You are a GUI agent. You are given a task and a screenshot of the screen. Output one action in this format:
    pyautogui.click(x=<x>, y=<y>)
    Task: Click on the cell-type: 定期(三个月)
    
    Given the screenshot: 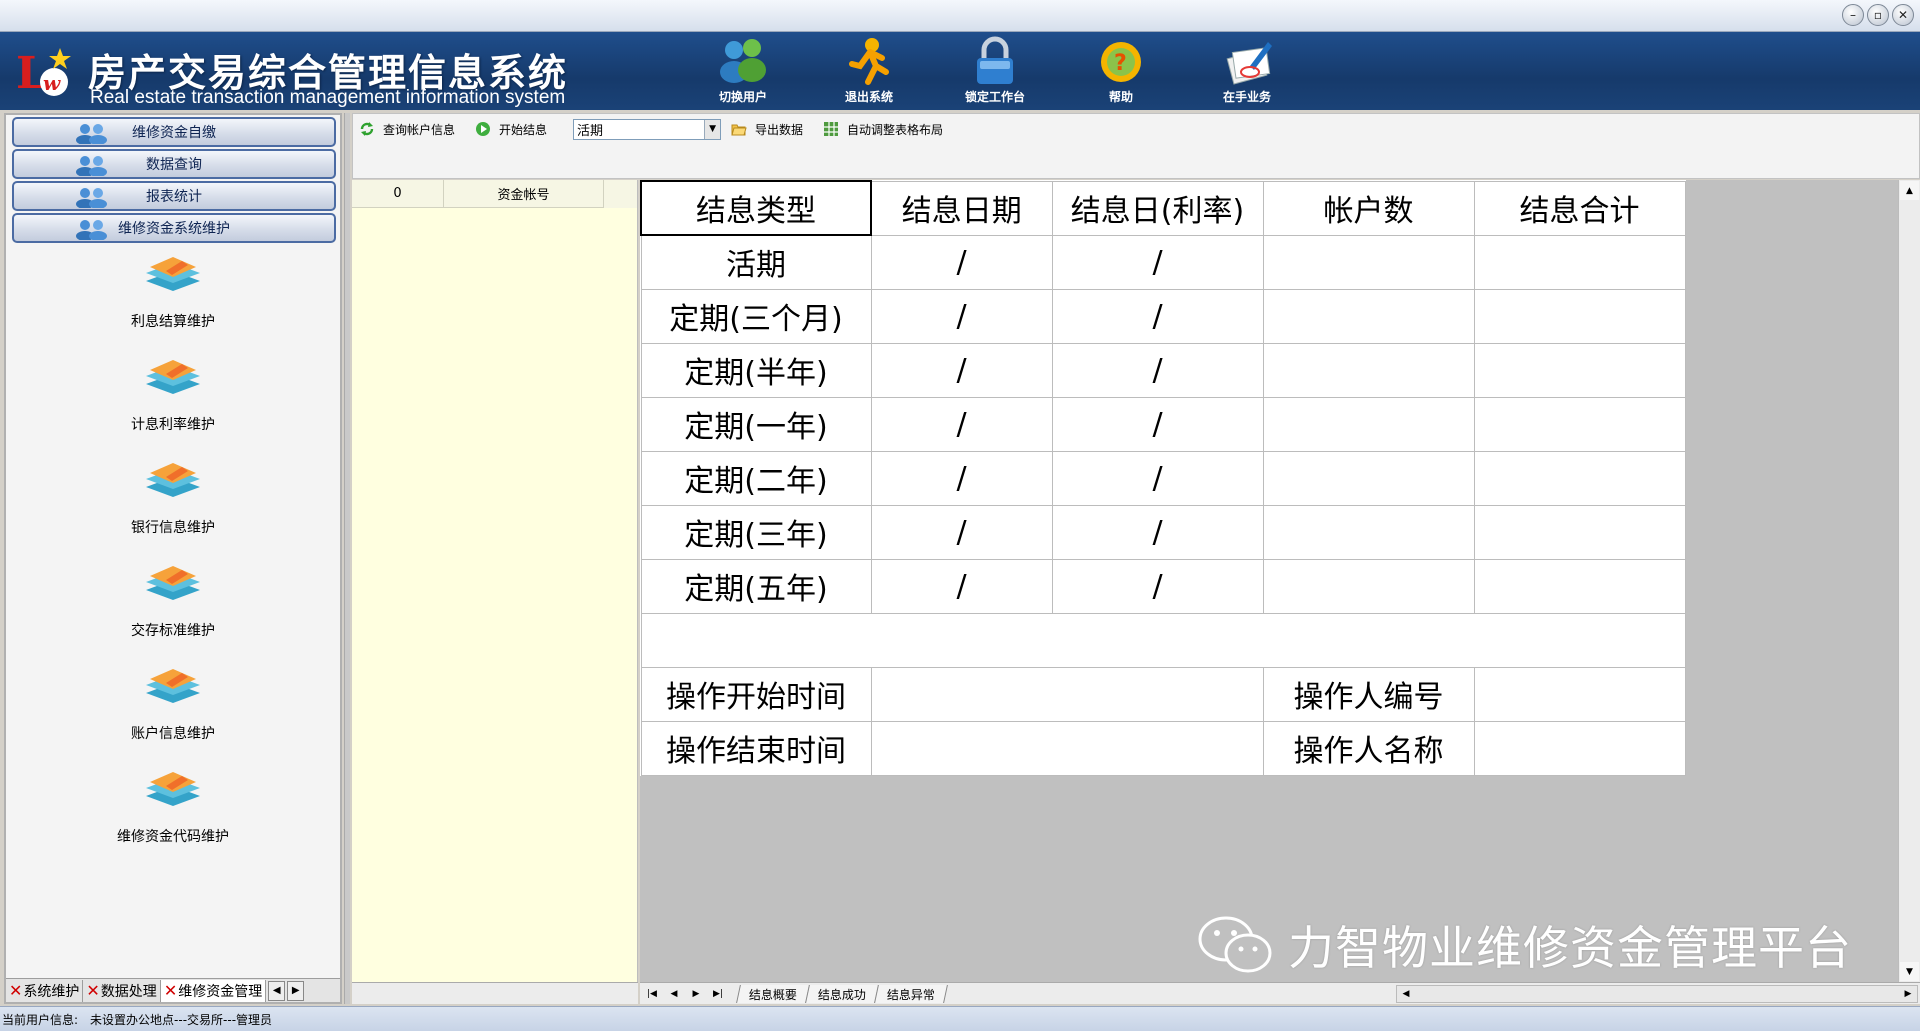 What is the action you would take?
    pyautogui.click(x=756, y=316)
    